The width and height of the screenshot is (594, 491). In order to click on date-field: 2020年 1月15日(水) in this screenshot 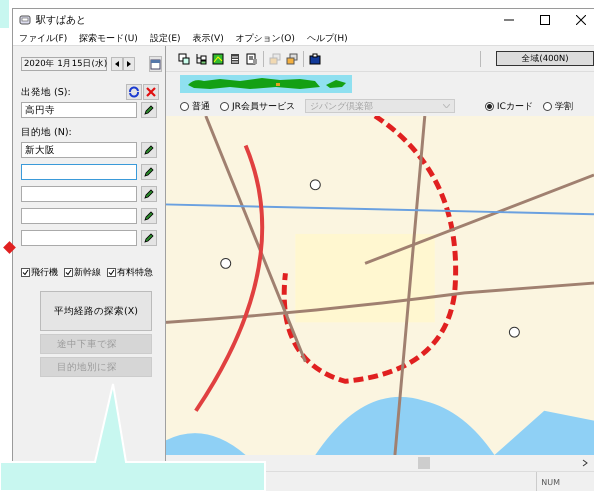, I will do `click(64, 64)`.